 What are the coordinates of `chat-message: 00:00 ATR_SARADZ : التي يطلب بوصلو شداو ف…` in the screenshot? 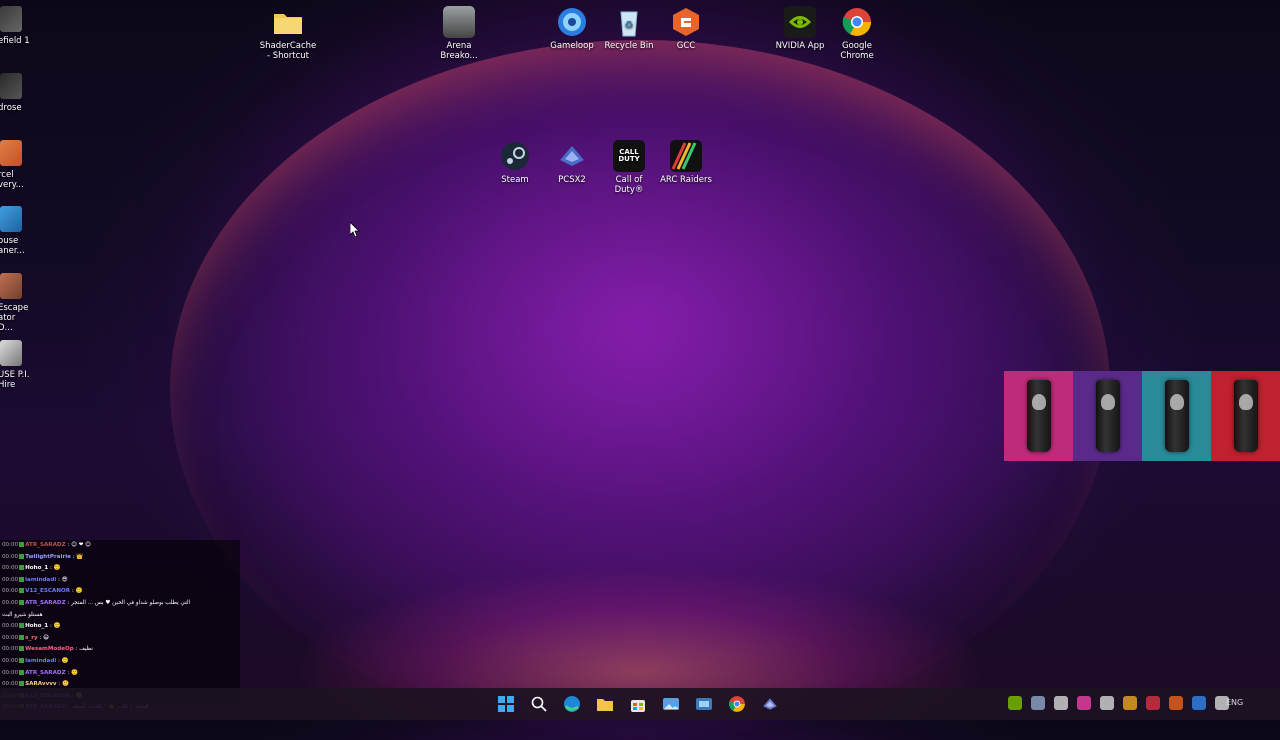 It's located at (120, 604).